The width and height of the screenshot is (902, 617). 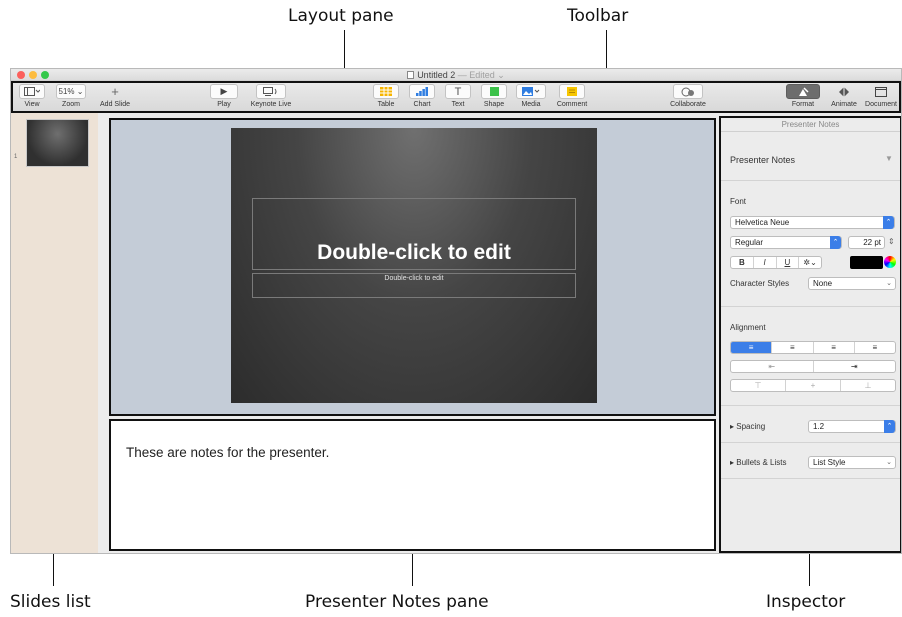 I want to click on font-family-popup: Helvetica Neue ⌃, so click(x=812, y=222).